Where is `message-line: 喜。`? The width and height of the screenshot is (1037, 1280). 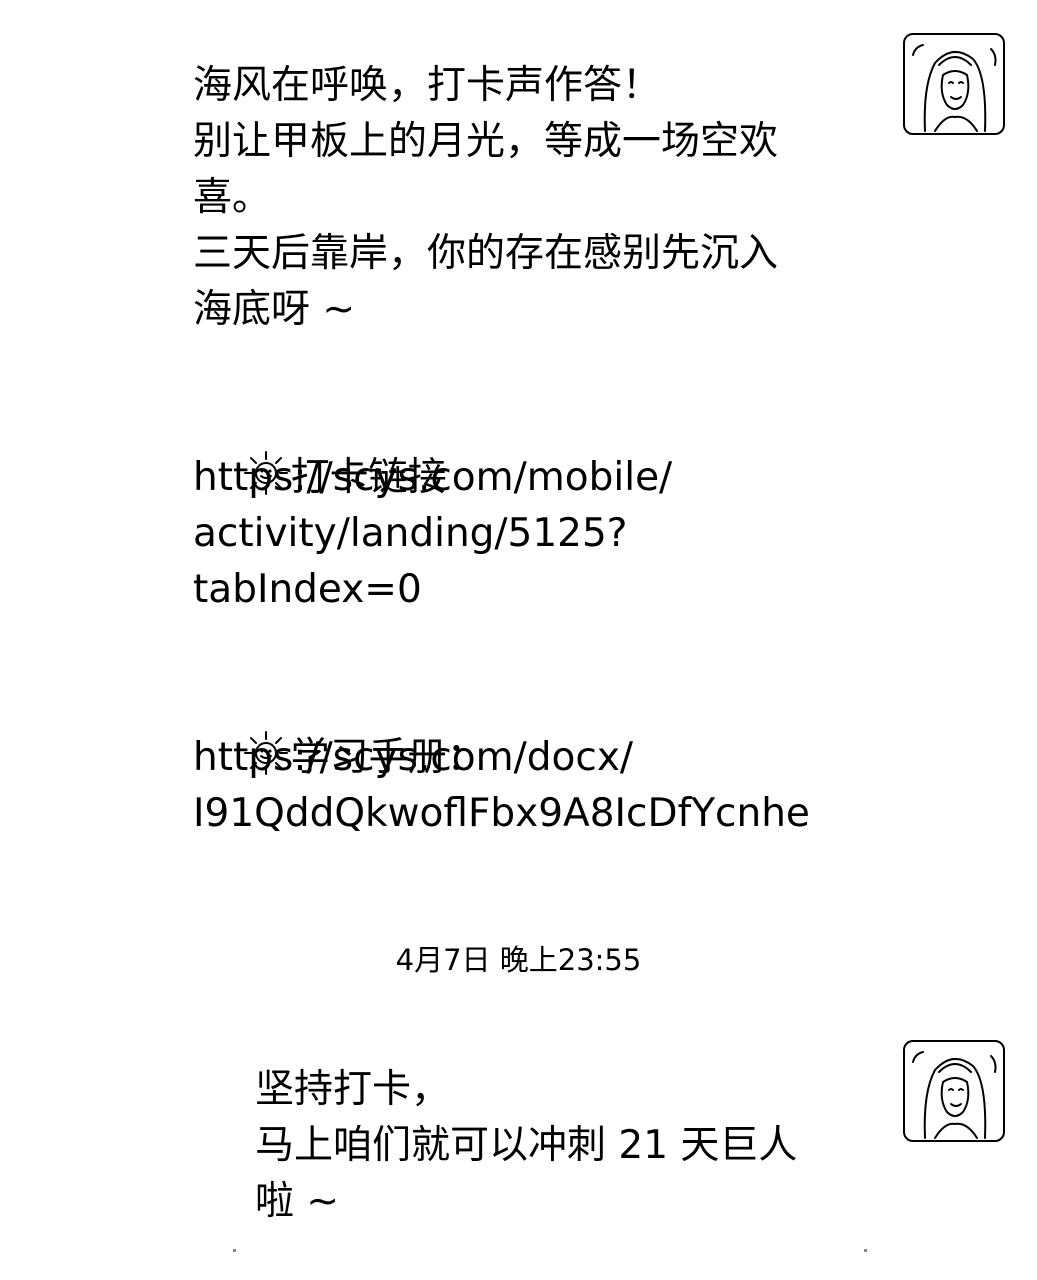 message-line: 喜。 is located at coordinates (232, 197).